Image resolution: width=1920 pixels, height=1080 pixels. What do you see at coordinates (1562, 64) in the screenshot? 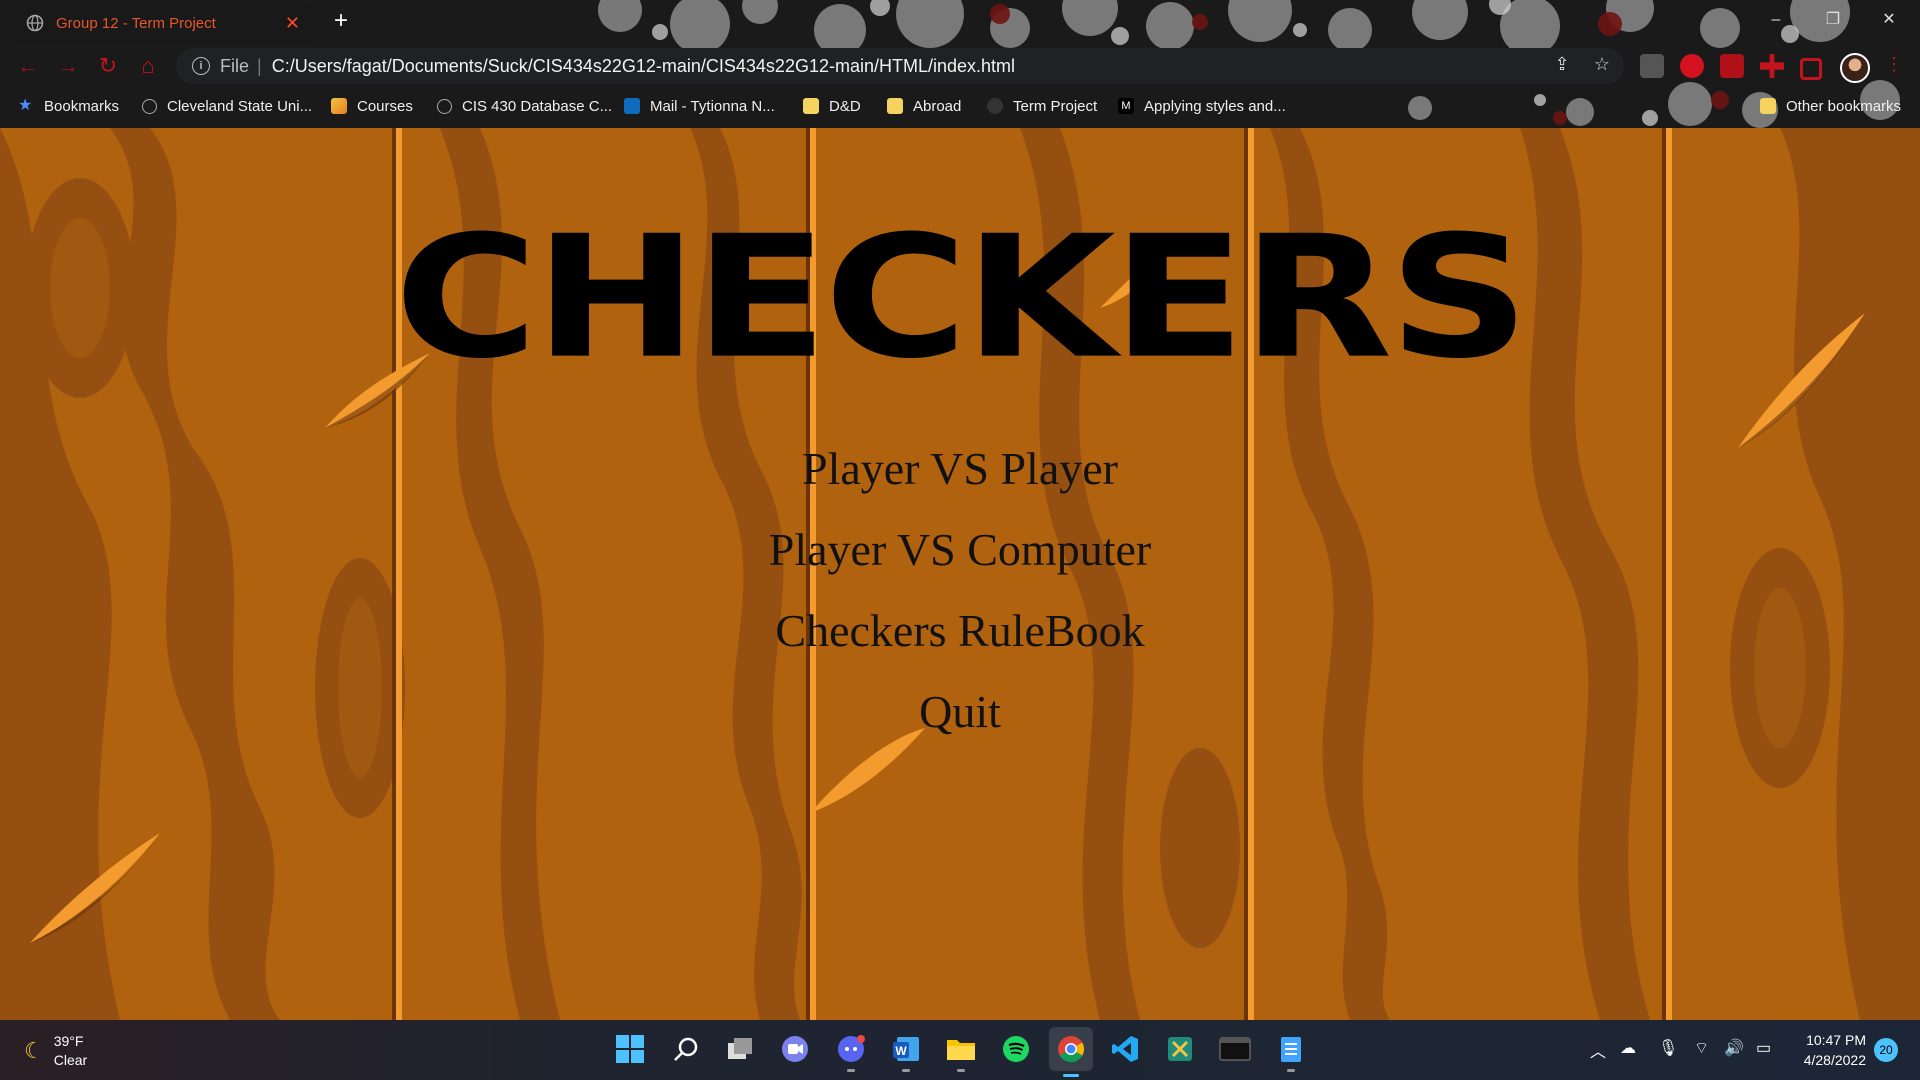
I see `share-icon: ⇪` at bounding box center [1562, 64].